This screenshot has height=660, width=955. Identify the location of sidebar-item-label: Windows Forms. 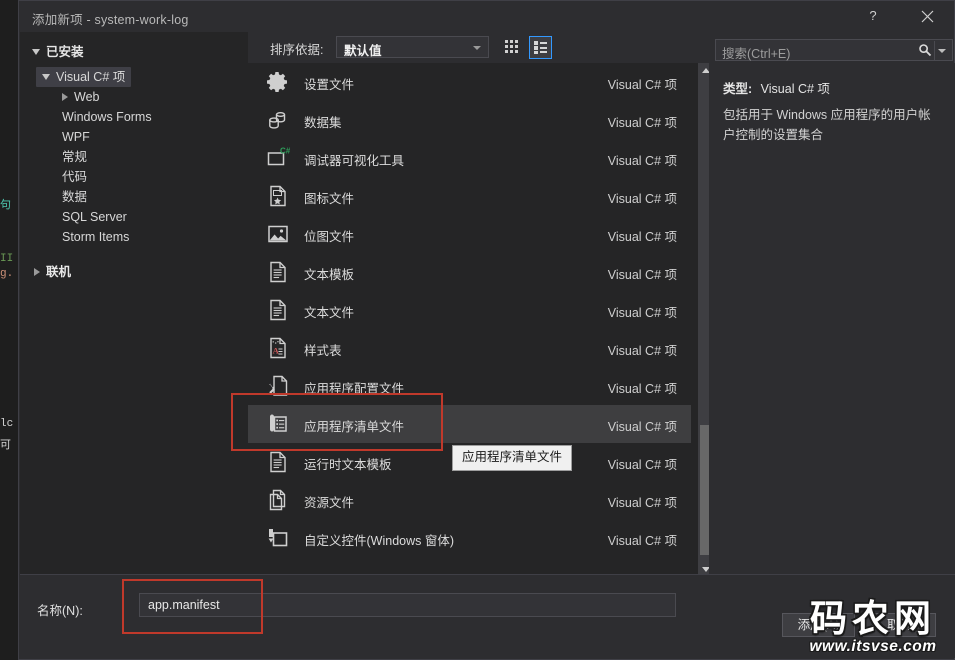
(107, 117).